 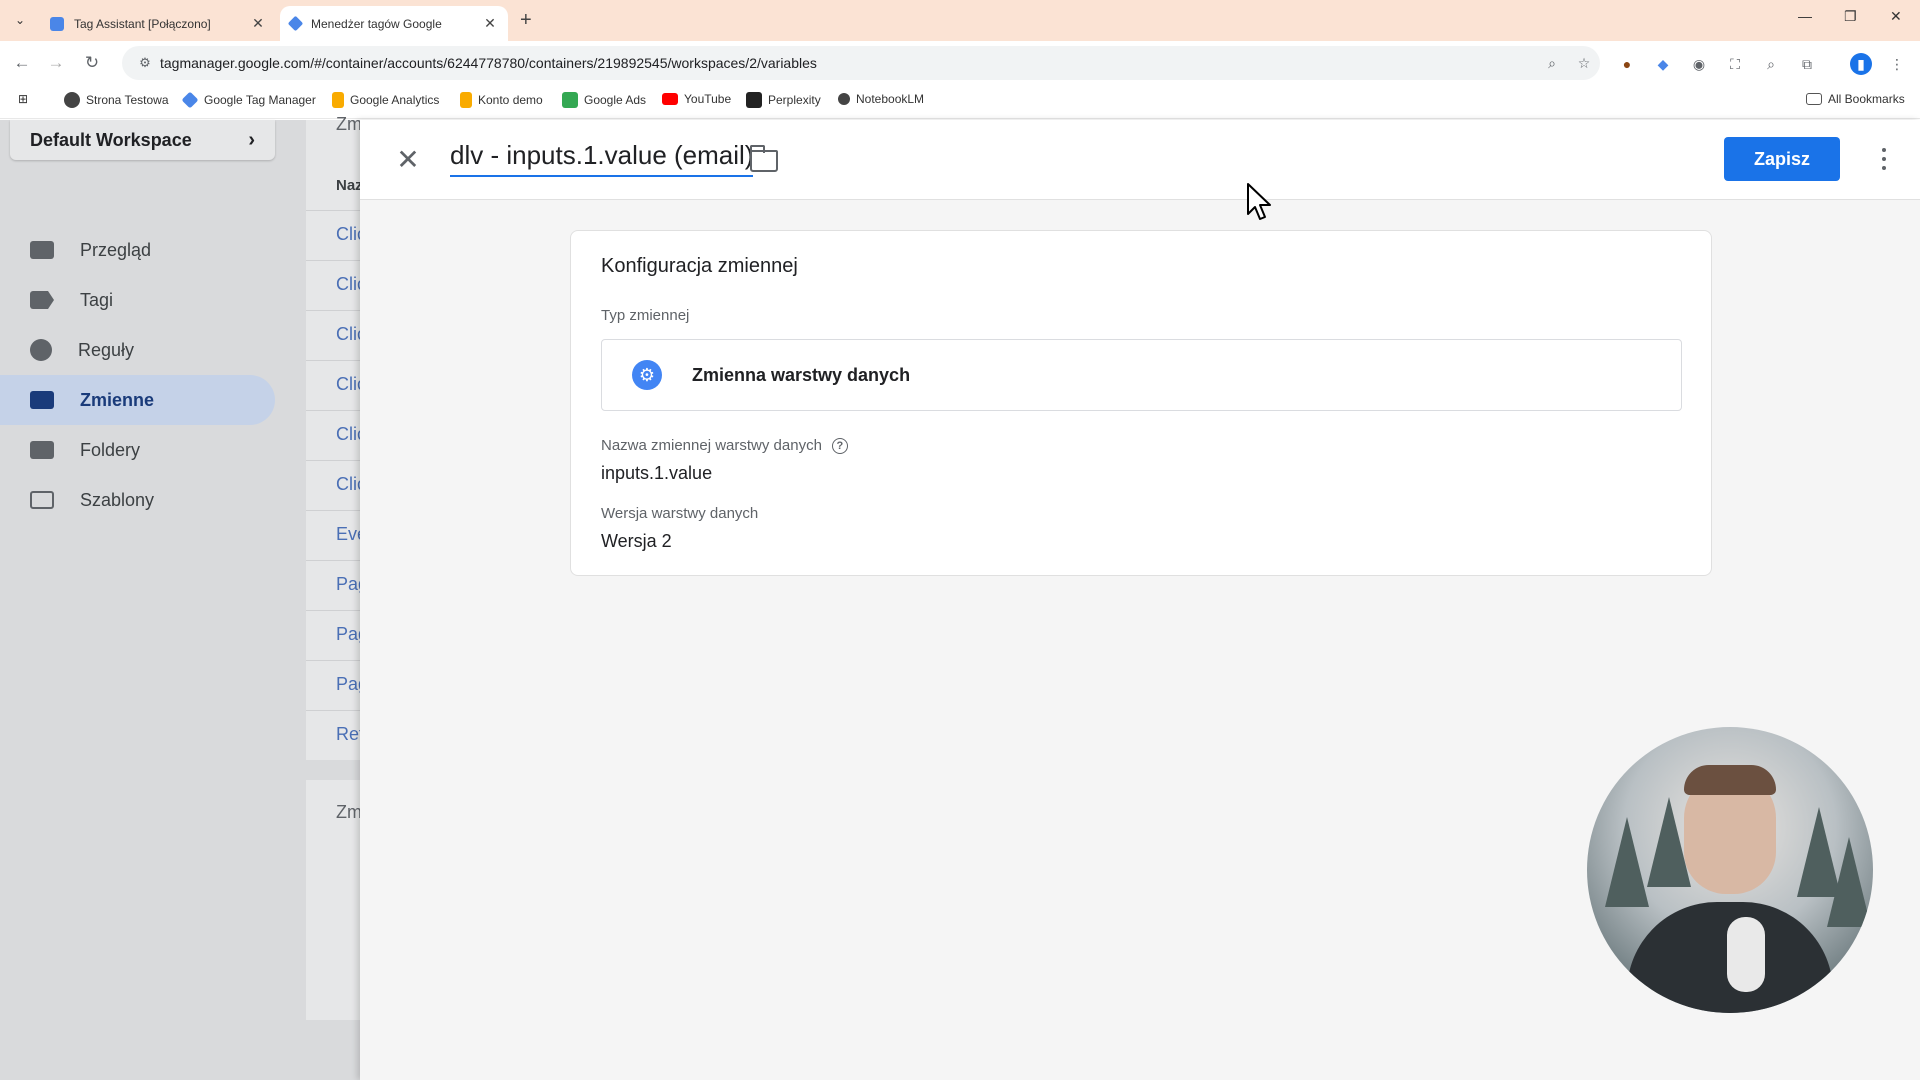 What do you see at coordinates (615, 100) in the screenshot?
I see `bookmark-label: Google Ads` at bounding box center [615, 100].